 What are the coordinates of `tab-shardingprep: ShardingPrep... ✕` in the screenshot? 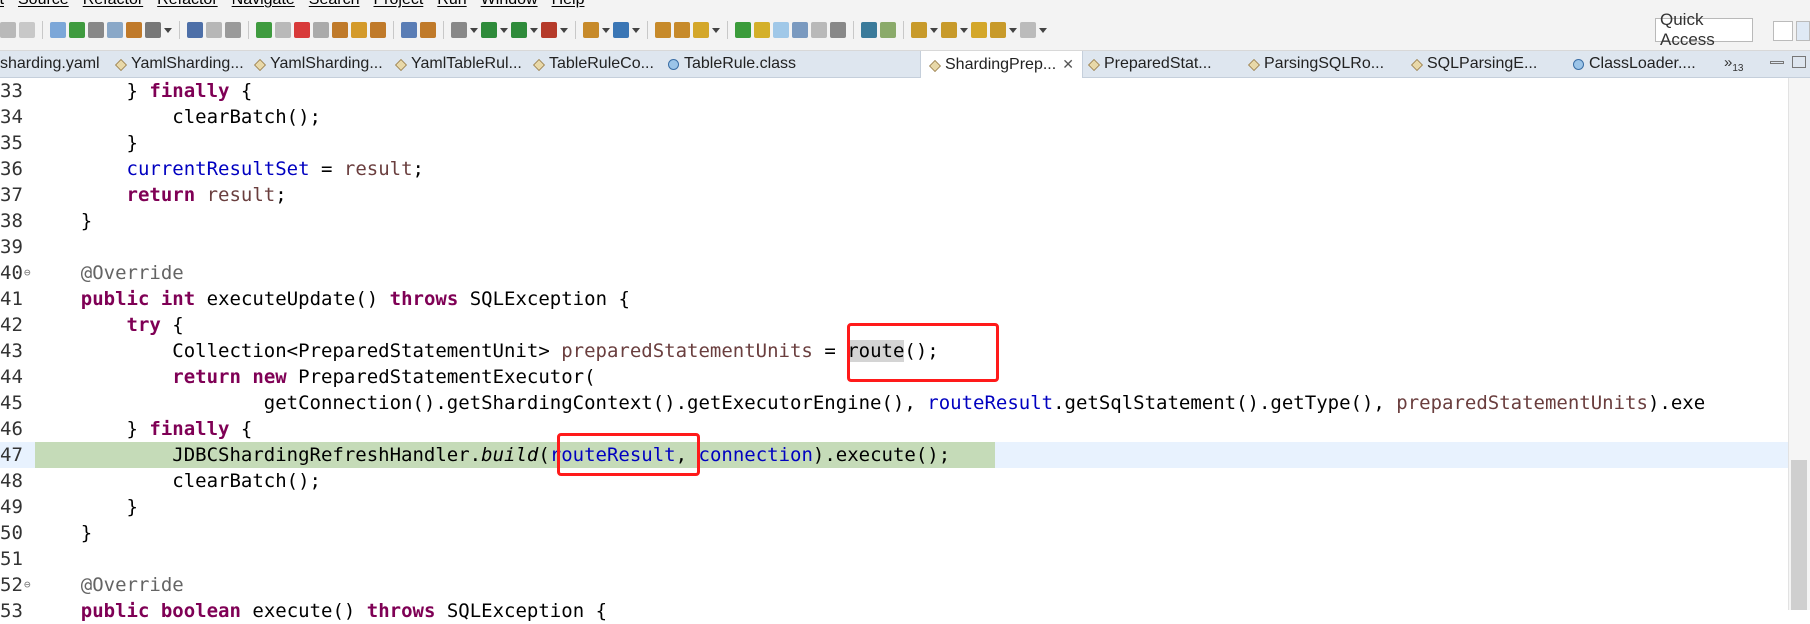 It's located at (1001, 64).